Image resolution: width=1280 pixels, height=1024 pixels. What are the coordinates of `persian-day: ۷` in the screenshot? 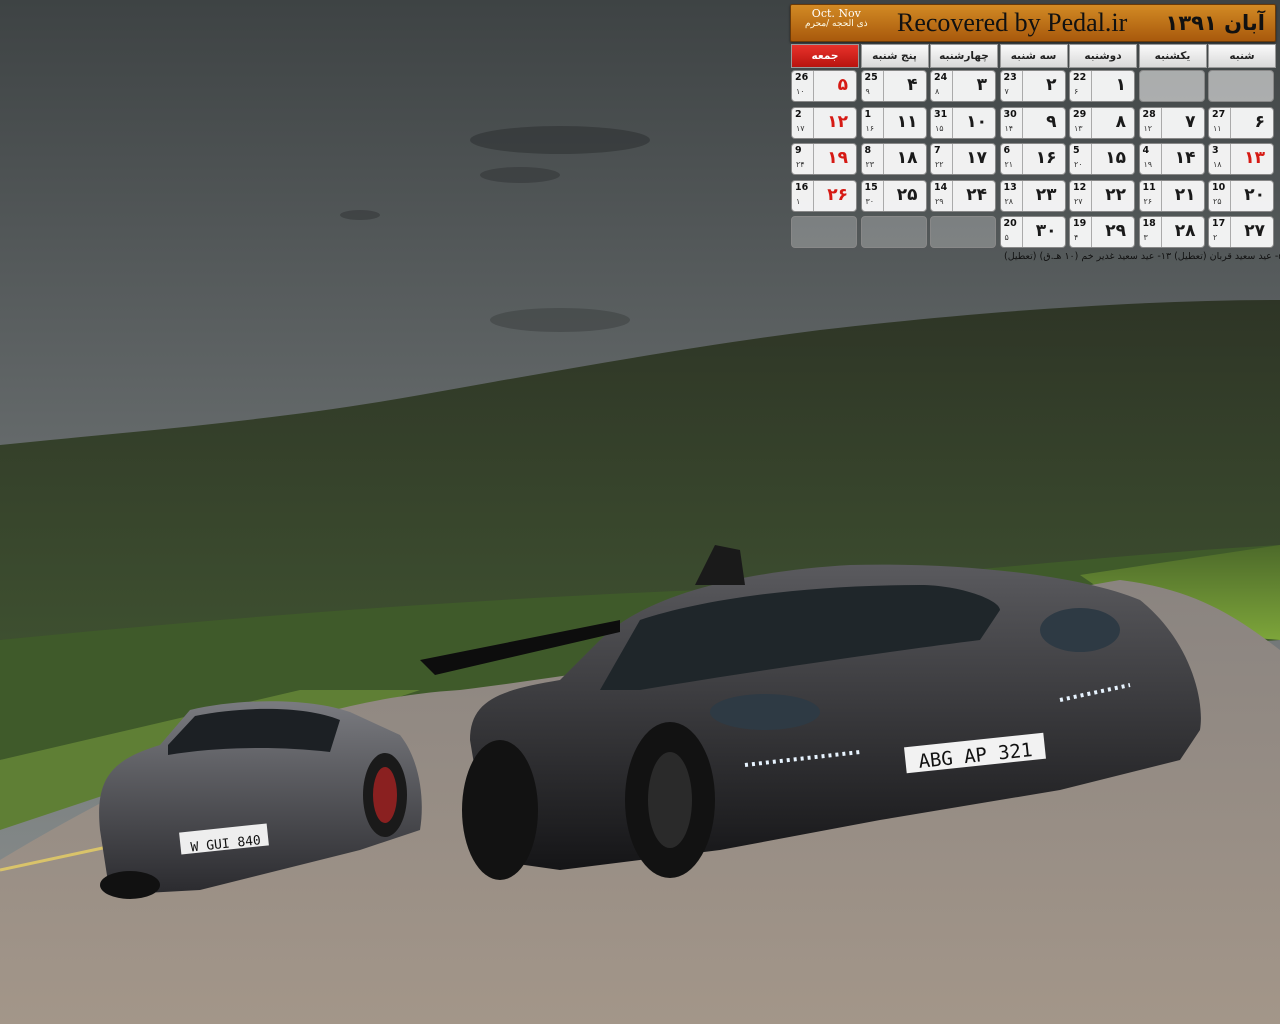 It's located at (1190, 121).